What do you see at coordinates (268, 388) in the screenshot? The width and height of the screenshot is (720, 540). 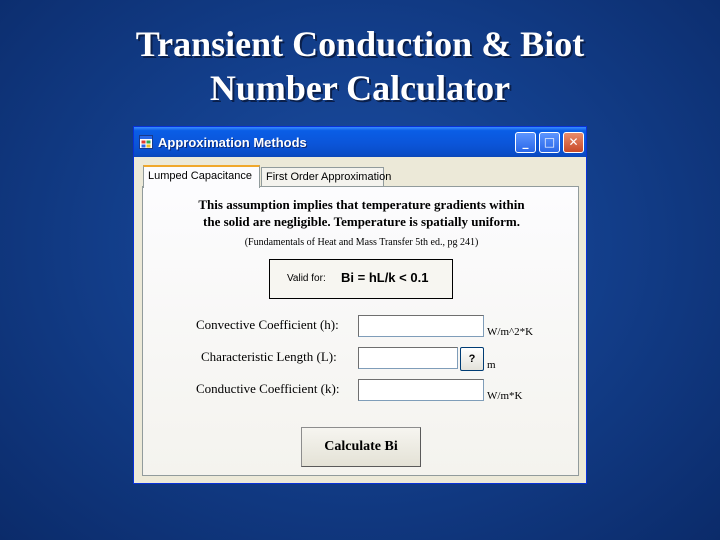 I see `conductive-coefficient-label: Conductive Coefficient (k):` at bounding box center [268, 388].